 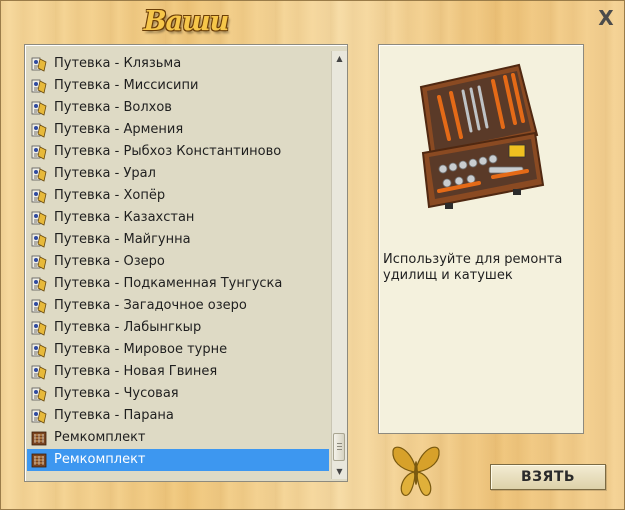 I want to click on list-item-label: Путевка - Чусовая, so click(x=116, y=393).